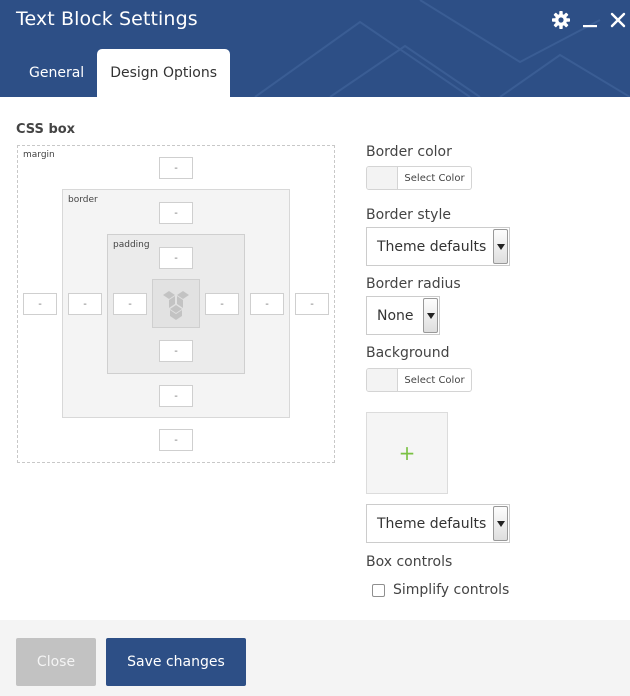  I want to click on tab-design-options: Design Options, so click(163, 73).